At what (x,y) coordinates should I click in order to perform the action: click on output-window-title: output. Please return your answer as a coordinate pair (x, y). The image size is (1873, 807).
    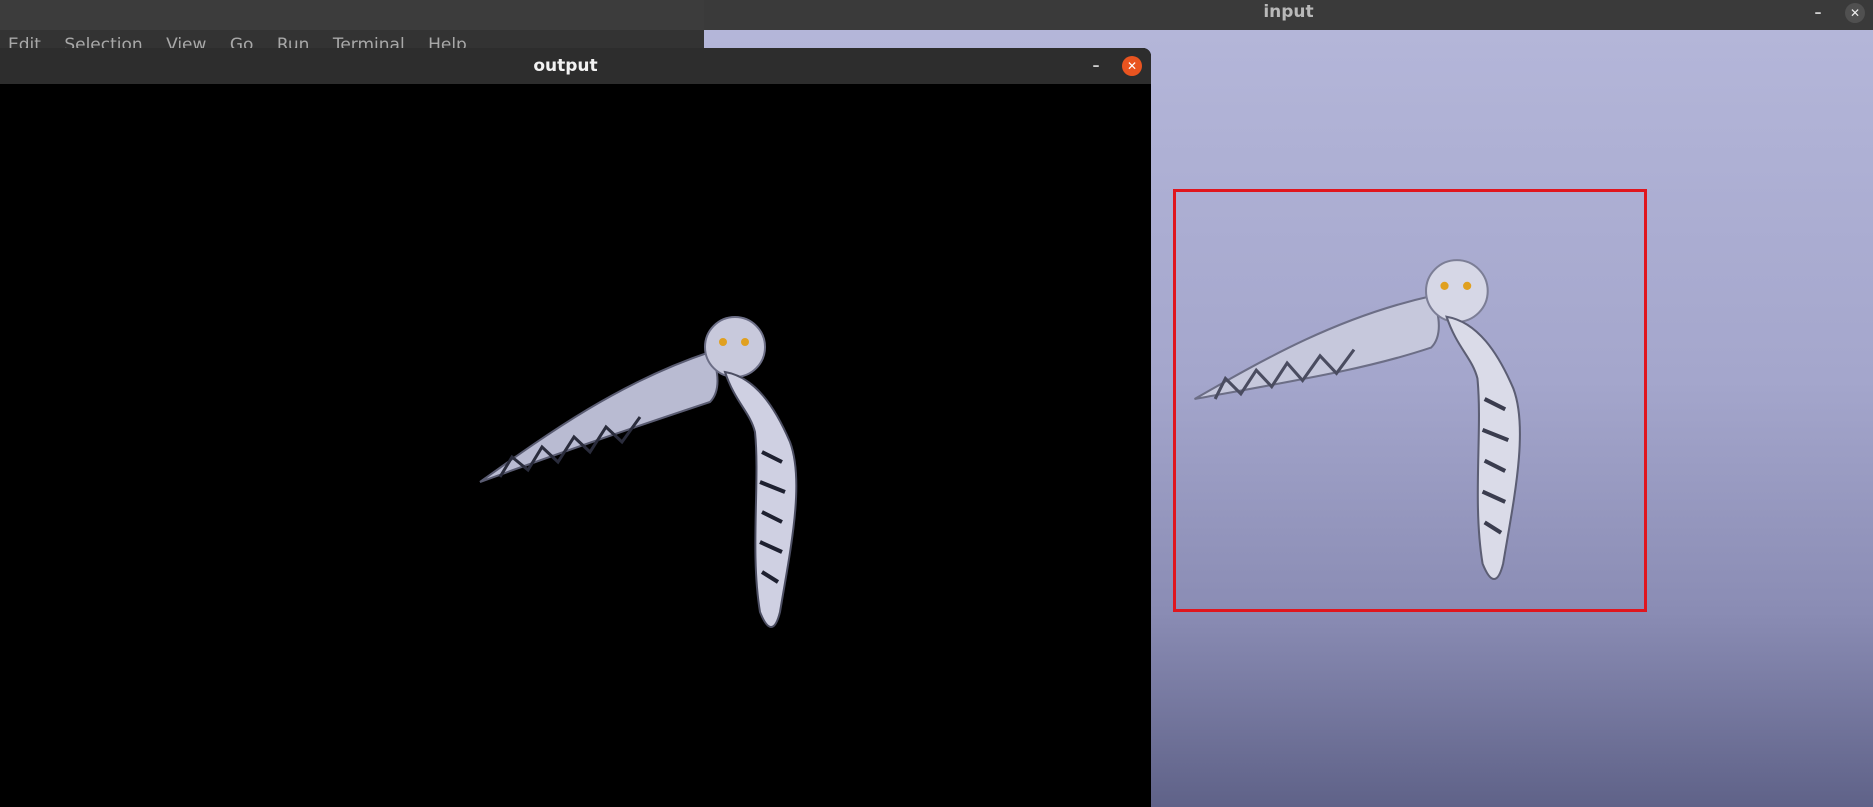
    Looking at the image, I should click on (565, 66).